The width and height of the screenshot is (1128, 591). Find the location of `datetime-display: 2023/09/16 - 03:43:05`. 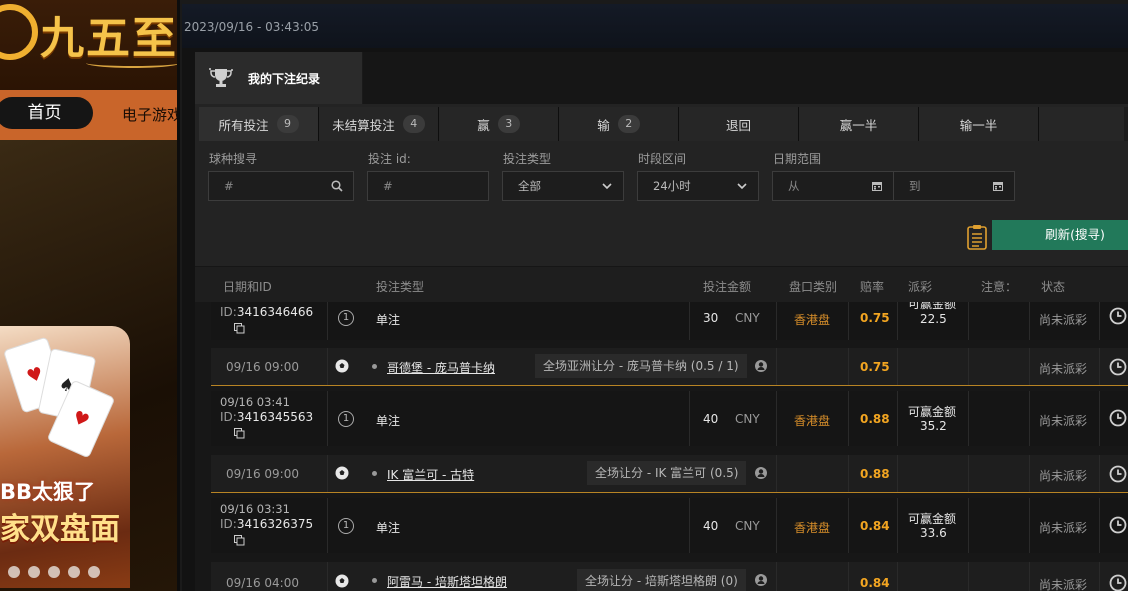

datetime-display: 2023/09/16 - 03:43:05 is located at coordinates (655, 26).